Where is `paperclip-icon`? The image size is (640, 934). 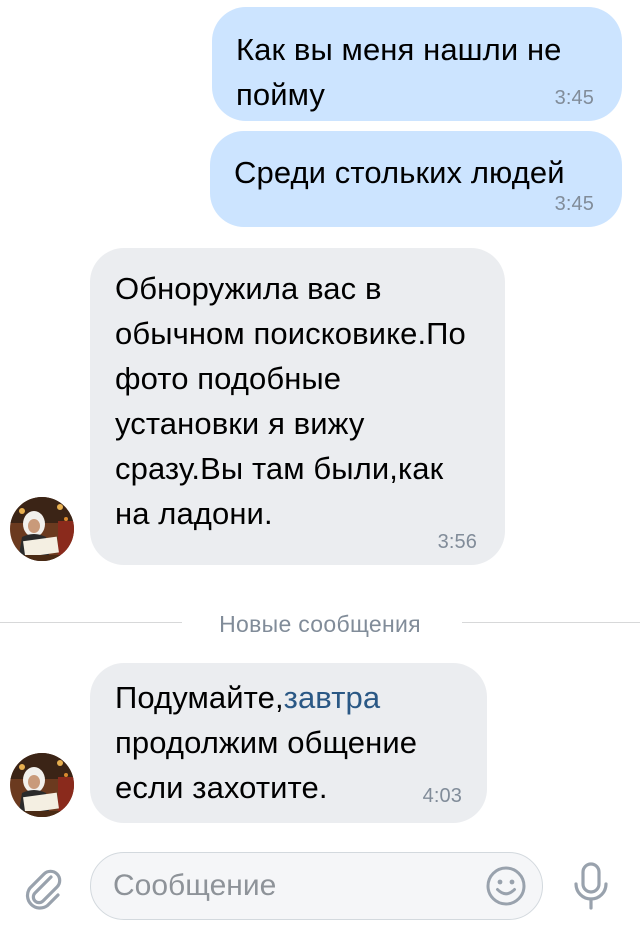 paperclip-icon is located at coordinates (43, 889).